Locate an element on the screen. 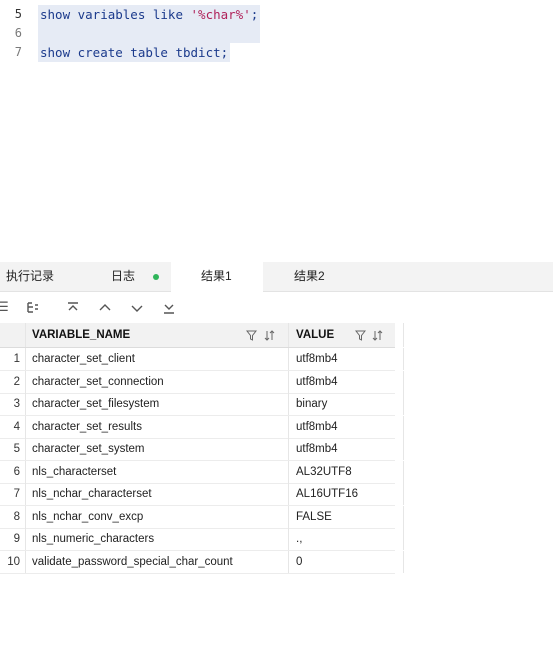 This screenshot has width=553, height=667. code-line: 6 is located at coordinates (276, 33).